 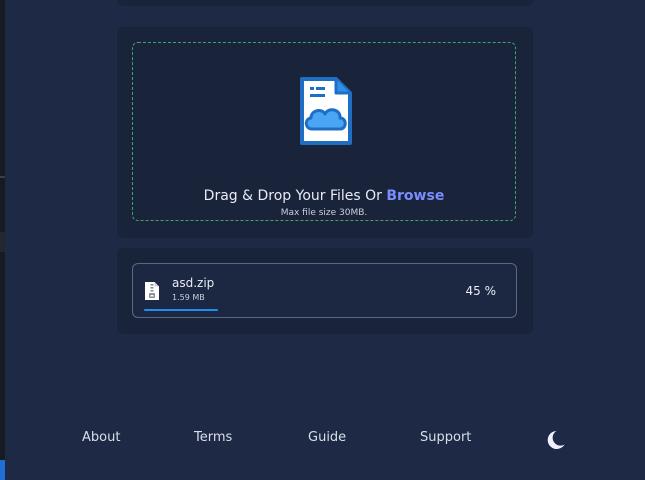 I want to click on upload-percent: 45 %, so click(x=481, y=291).